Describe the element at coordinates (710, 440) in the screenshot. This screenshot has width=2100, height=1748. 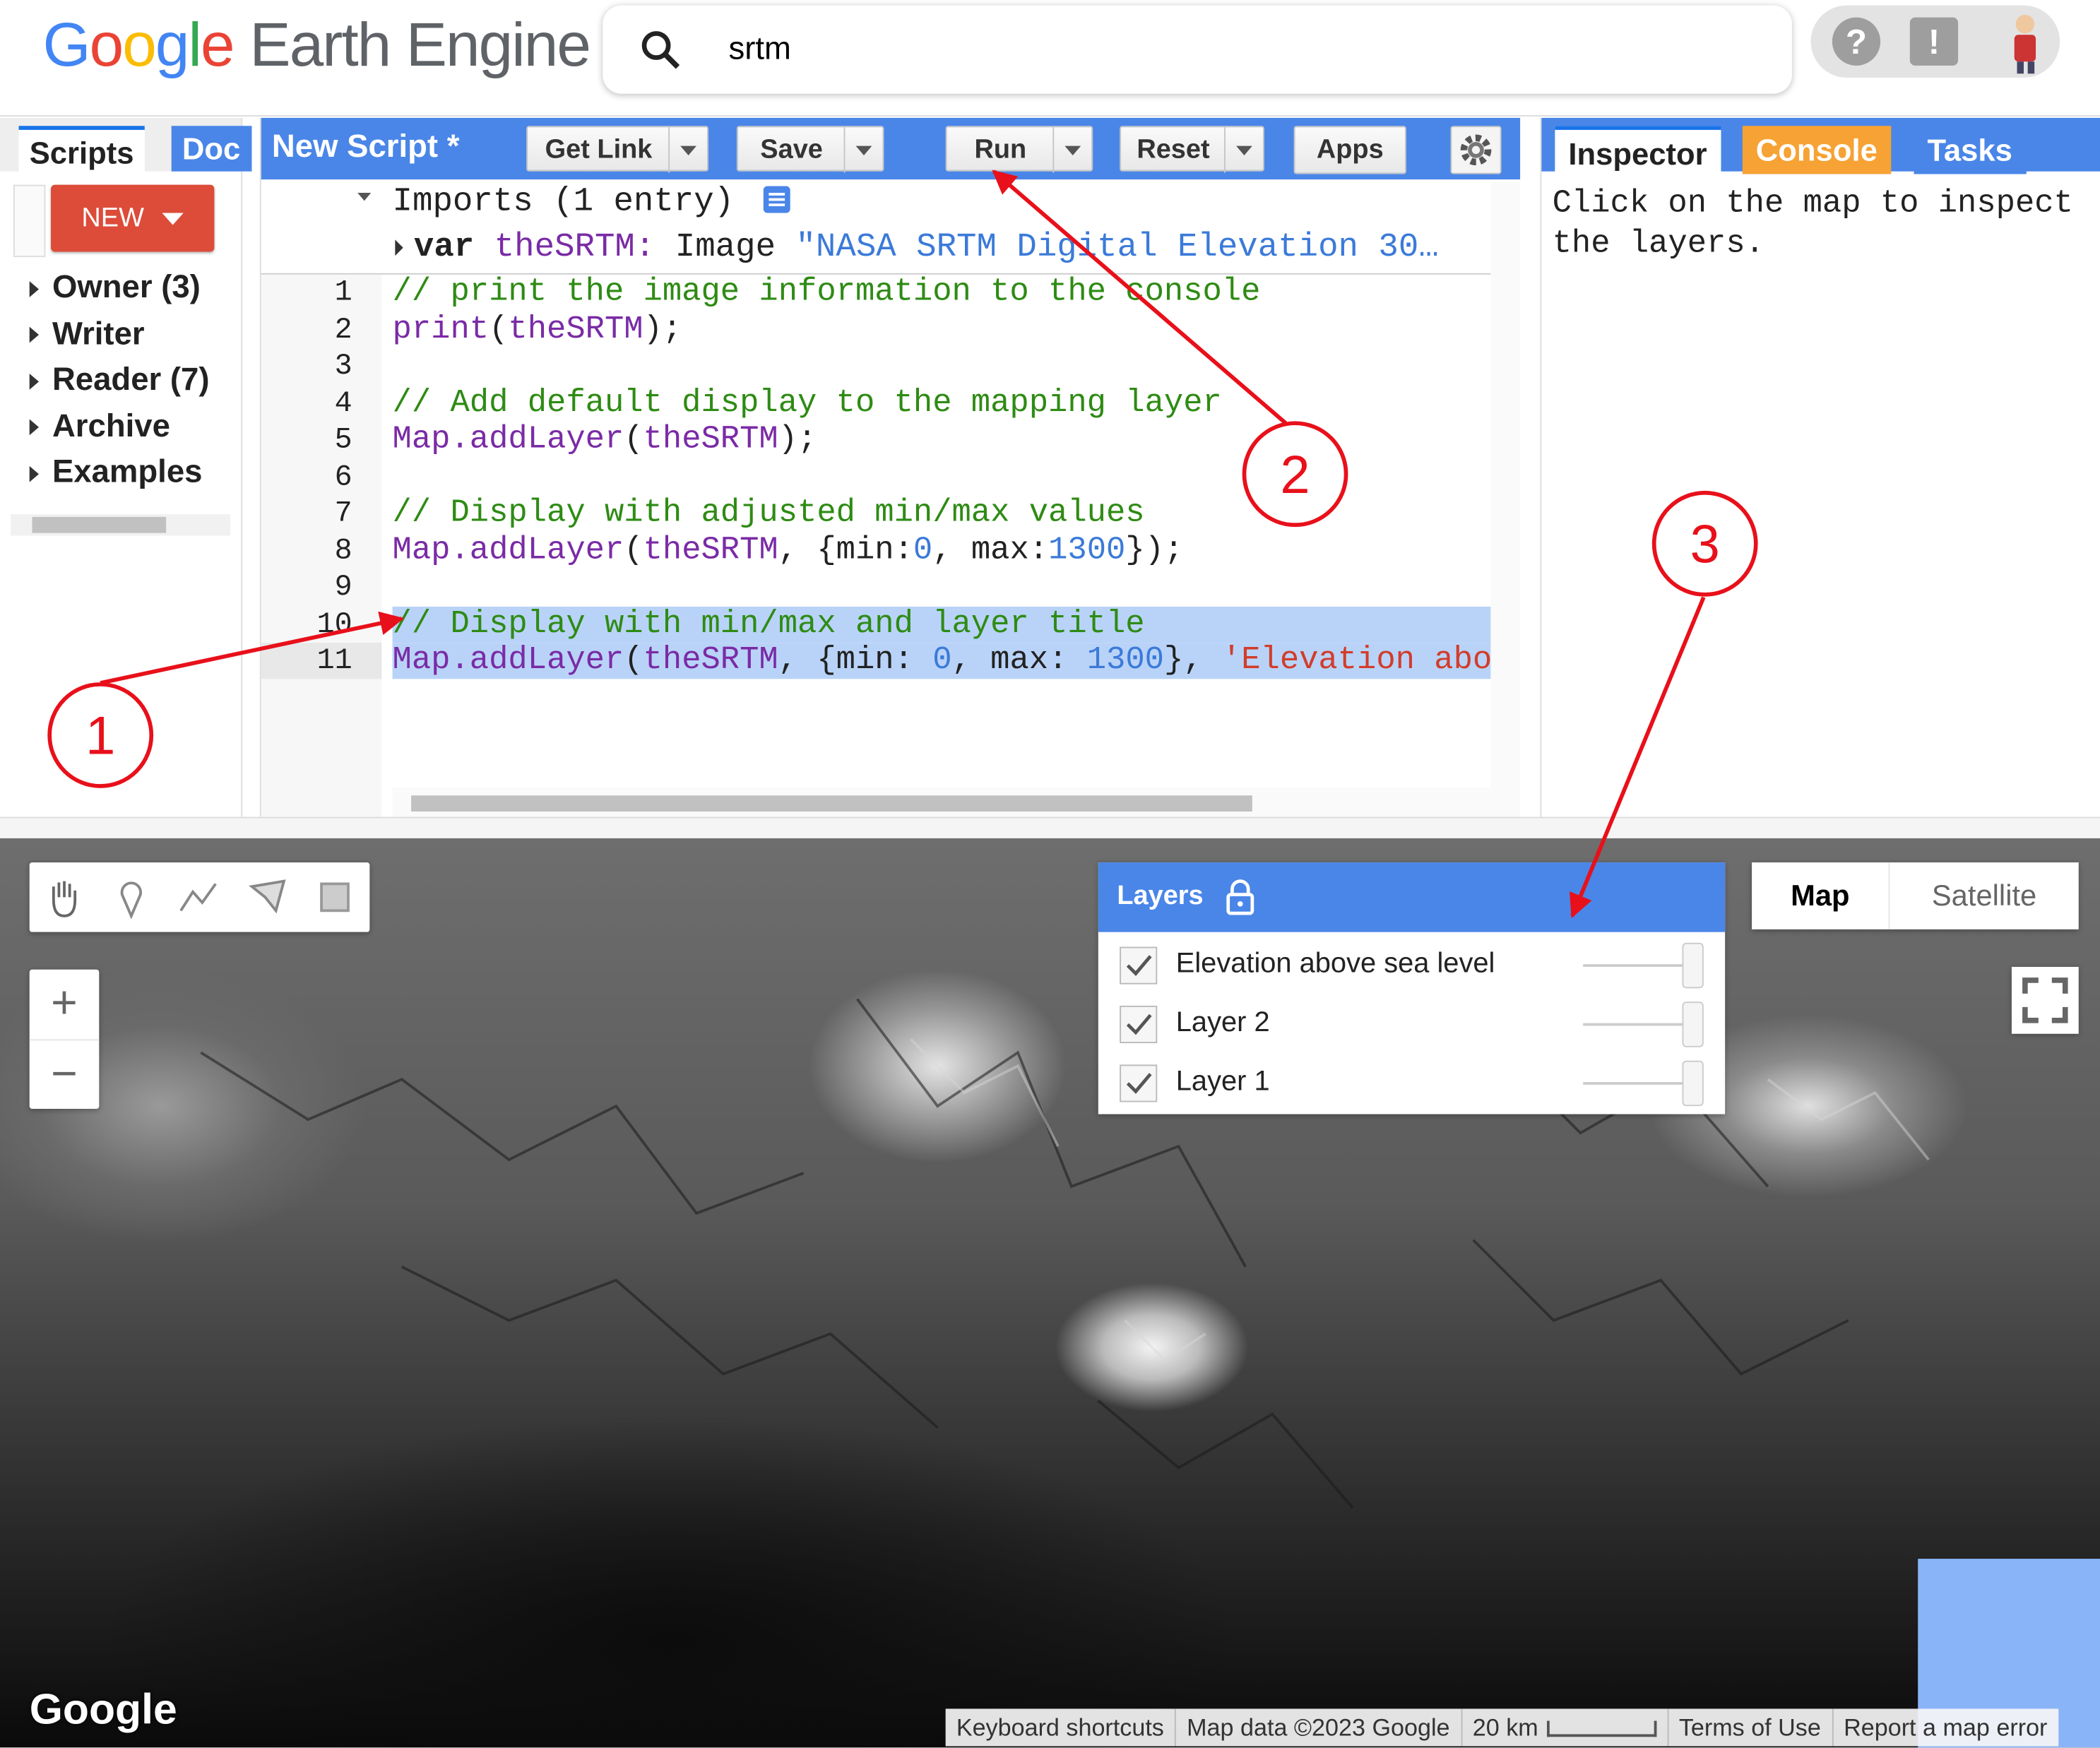
I see `code-token: theSRTM` at that location.